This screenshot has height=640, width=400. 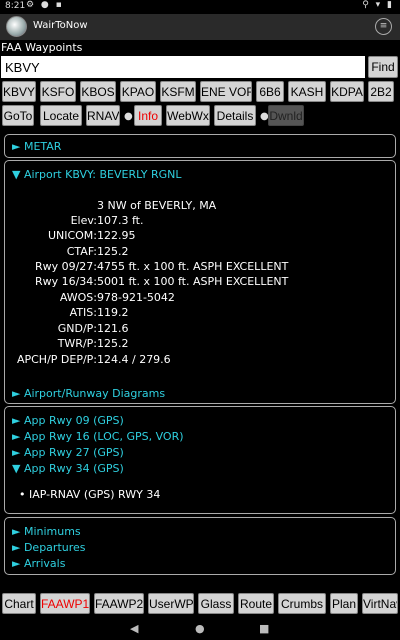 I want to click on approach-toggle: ► App Rwy 09 (GPS), so click(x=68, y=420).